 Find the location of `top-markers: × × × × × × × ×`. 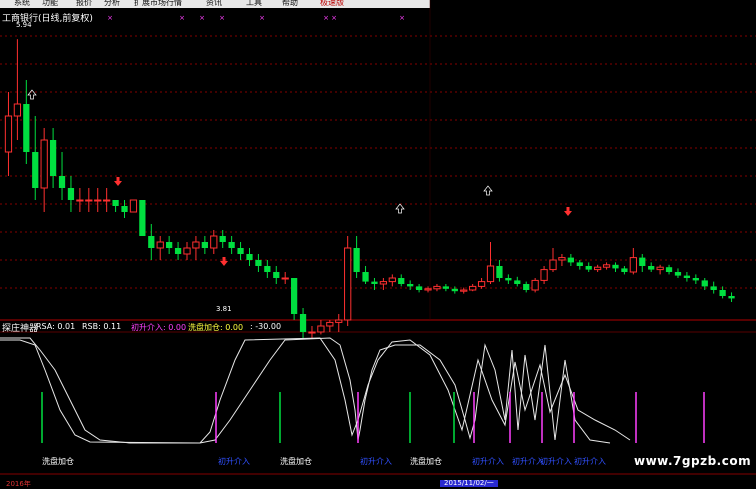

top-markers: × × × × × × × × is located at coordinates (256, 18).